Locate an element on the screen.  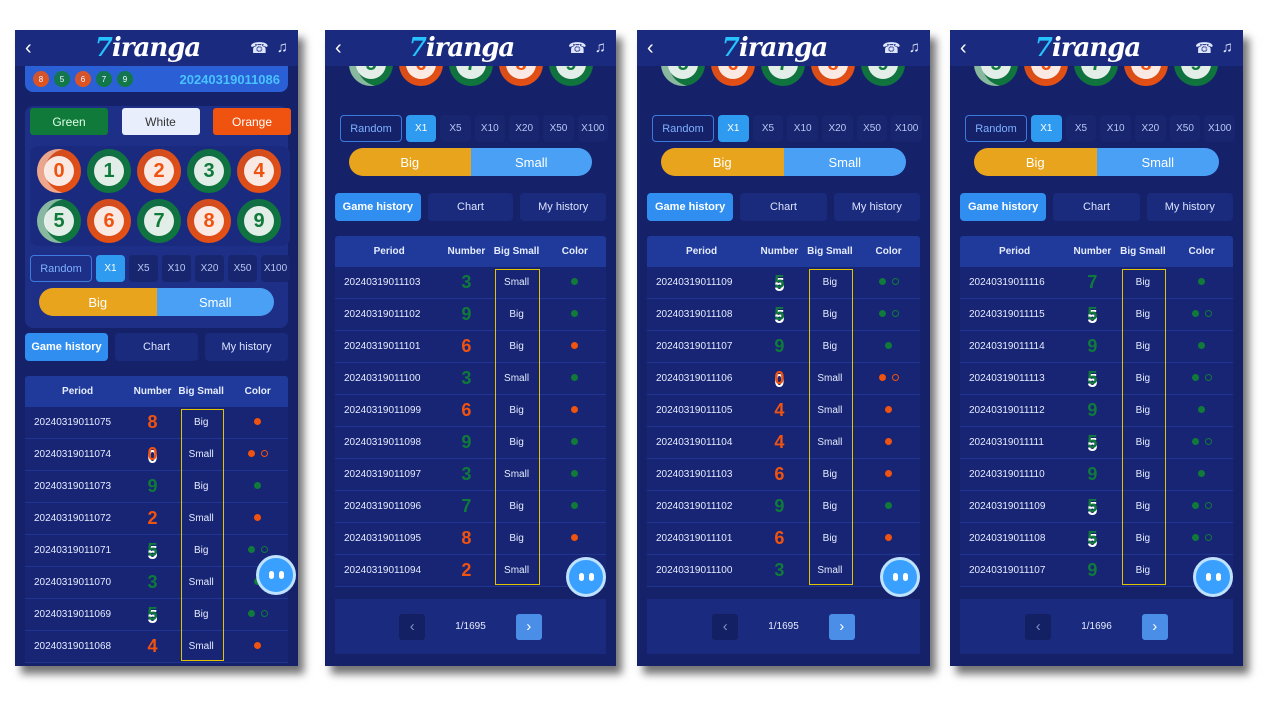
select-orange-button: Orange is located at coordinates (252, 121).